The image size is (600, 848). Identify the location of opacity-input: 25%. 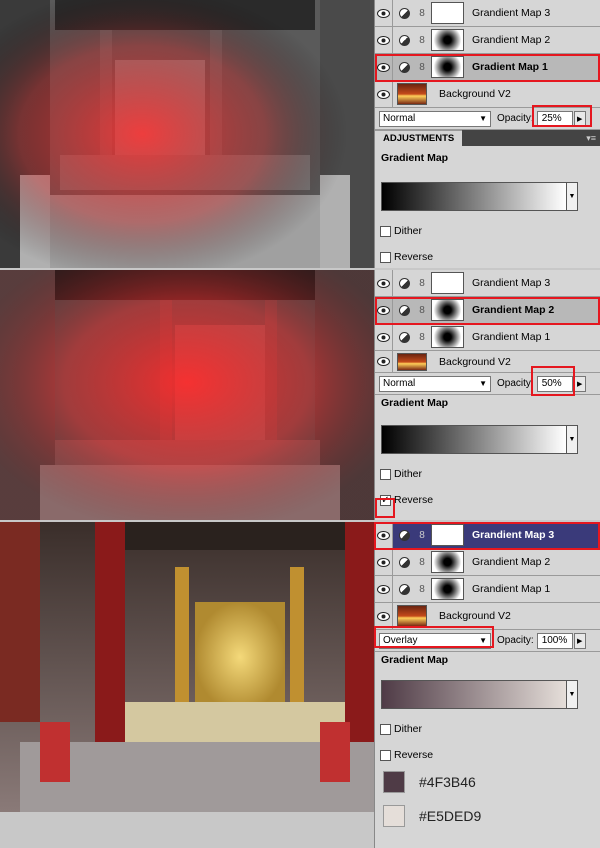
(554, 118).